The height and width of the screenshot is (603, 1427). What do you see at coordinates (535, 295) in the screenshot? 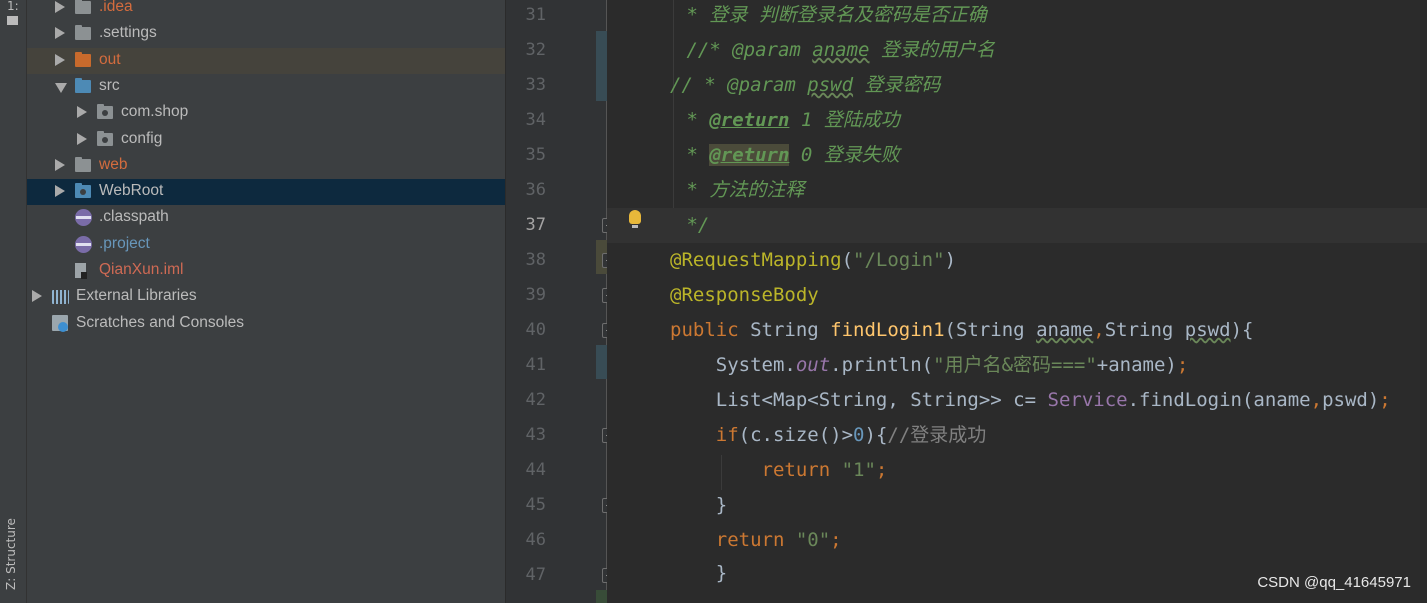
I see `line-number: 39` at bounding box center [535, 295].